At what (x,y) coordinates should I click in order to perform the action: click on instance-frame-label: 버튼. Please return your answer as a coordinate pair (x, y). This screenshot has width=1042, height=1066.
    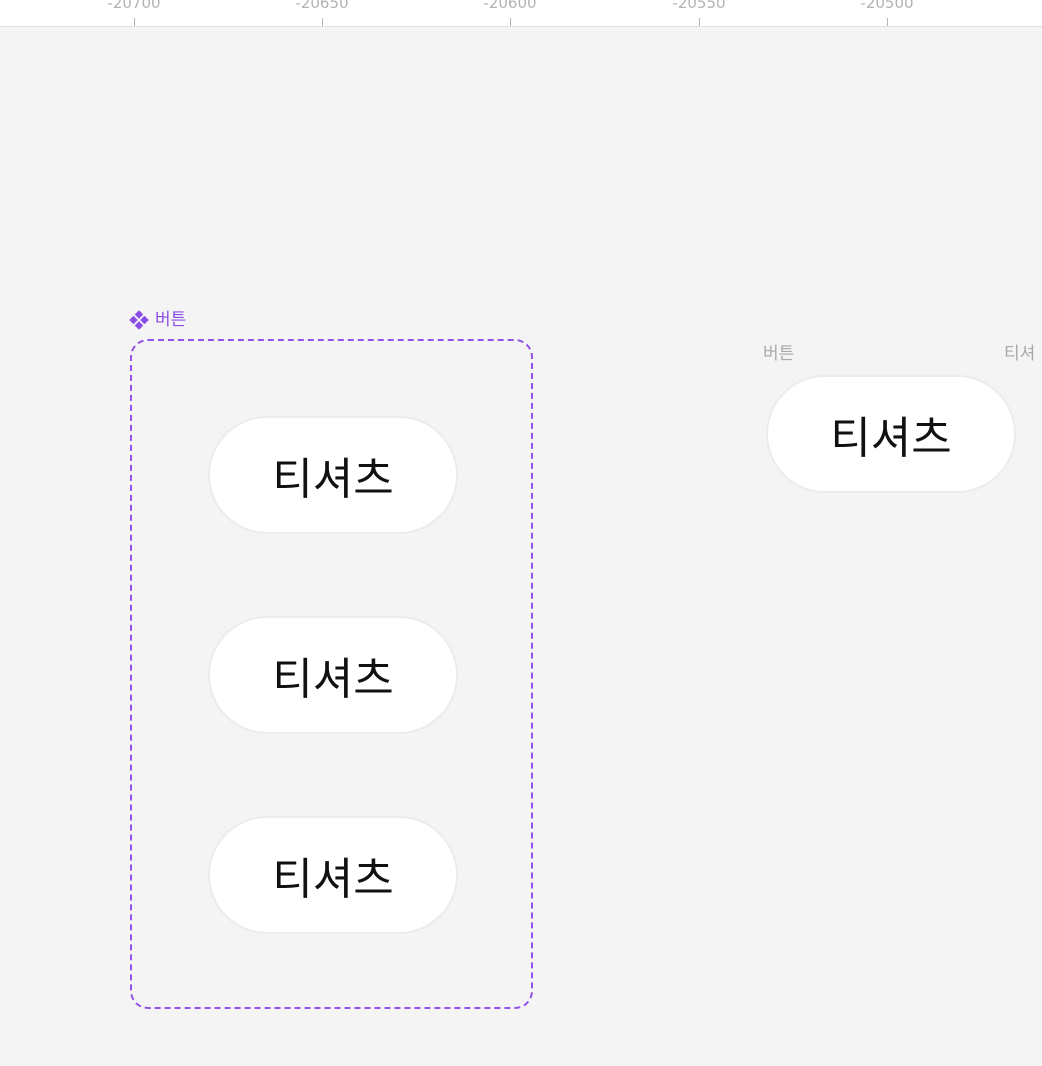
    Looking at the image, I should click on (778, 354).